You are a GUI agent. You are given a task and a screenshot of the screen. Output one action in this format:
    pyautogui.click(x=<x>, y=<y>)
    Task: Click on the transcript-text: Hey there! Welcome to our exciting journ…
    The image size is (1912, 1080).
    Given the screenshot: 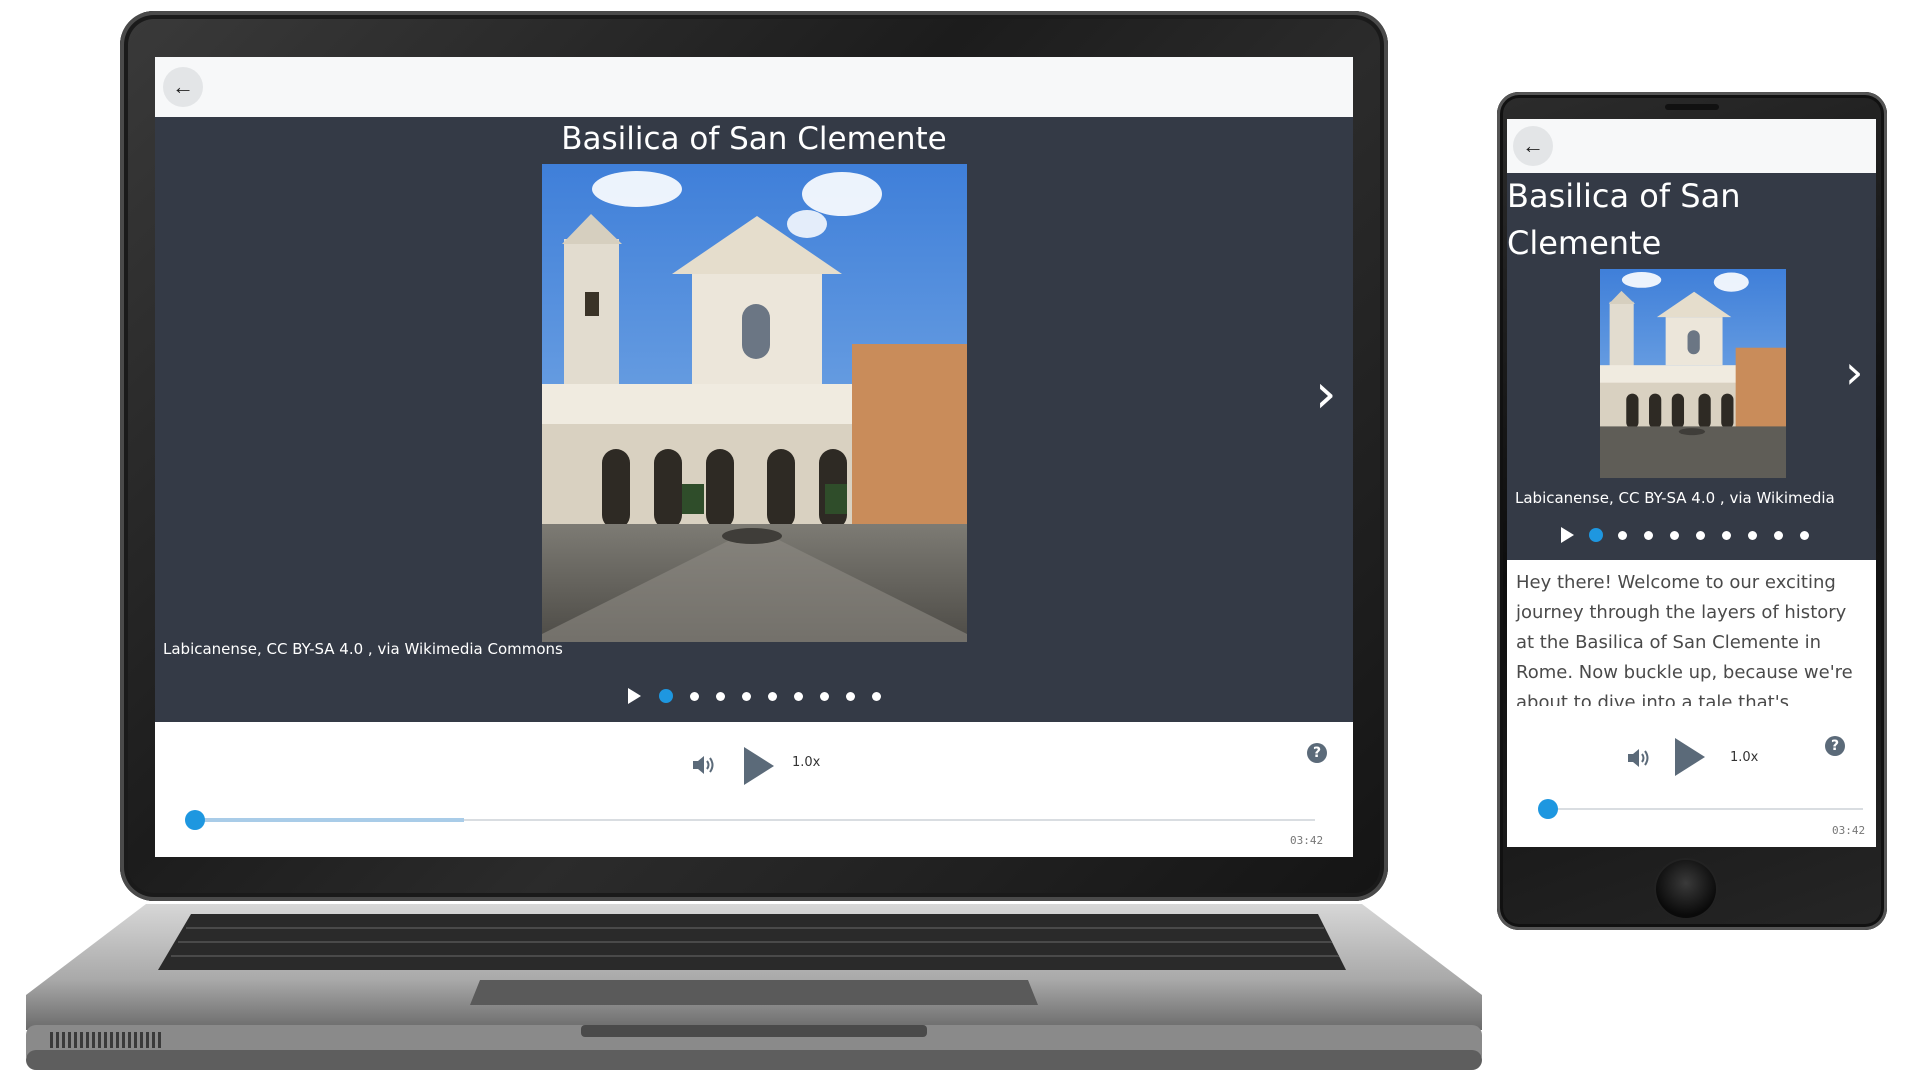 What is the action you would take?
    pyautogui.click(x=1691, y=633)
    